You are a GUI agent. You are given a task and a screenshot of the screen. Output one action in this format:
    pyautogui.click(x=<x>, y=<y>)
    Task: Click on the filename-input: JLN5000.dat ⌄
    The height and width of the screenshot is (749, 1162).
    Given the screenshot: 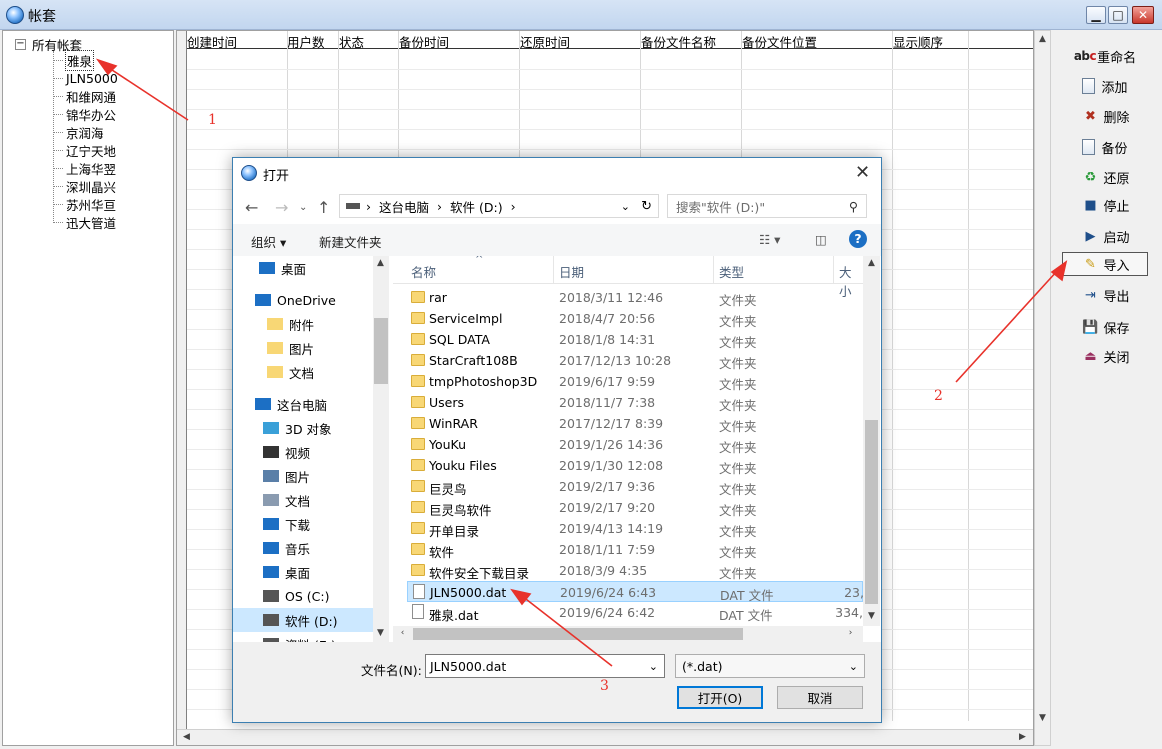 What is the action you would take?
    pyautogui.click(x=545, y=666)
    